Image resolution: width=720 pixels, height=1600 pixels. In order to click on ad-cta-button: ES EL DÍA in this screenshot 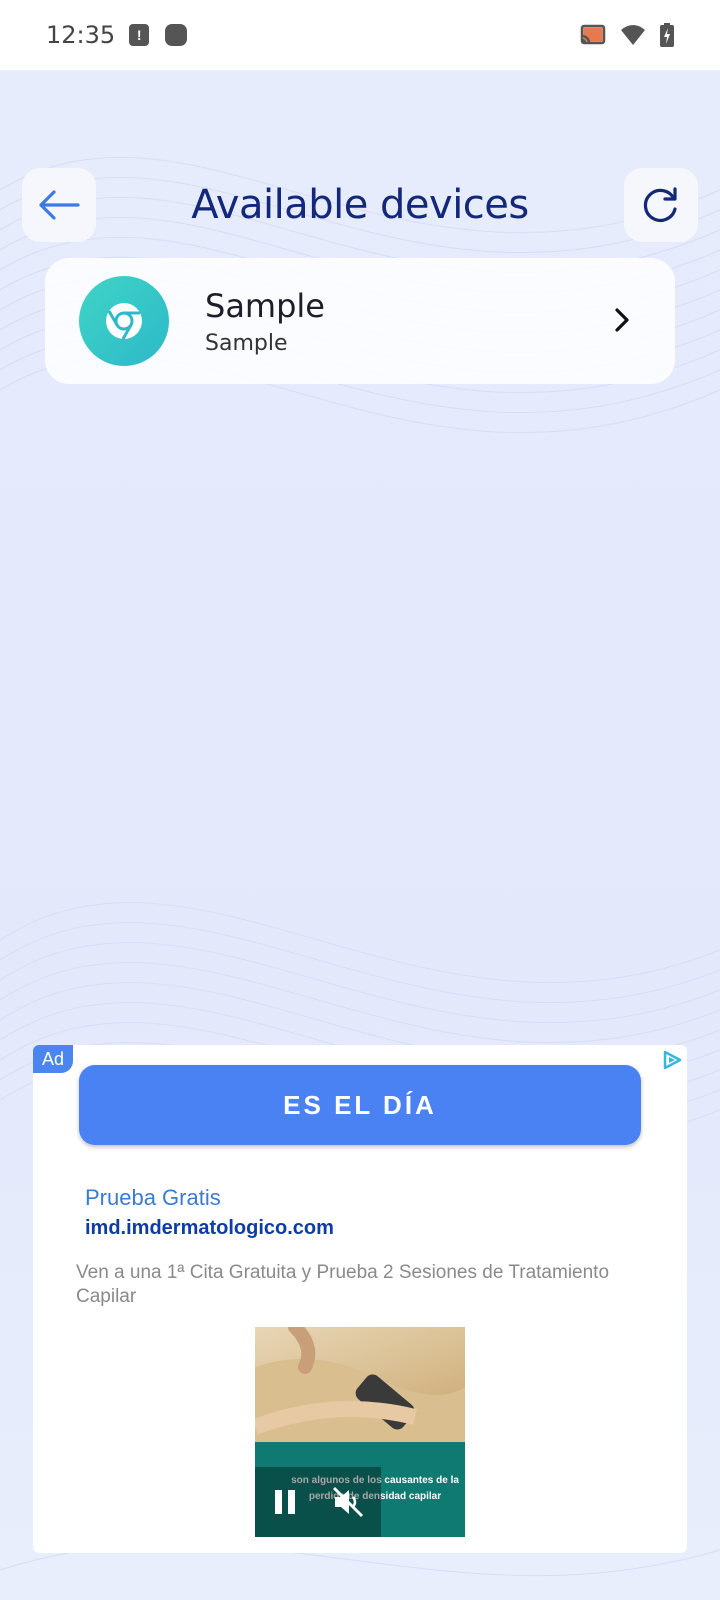, I will do `click(360, 1105)`.